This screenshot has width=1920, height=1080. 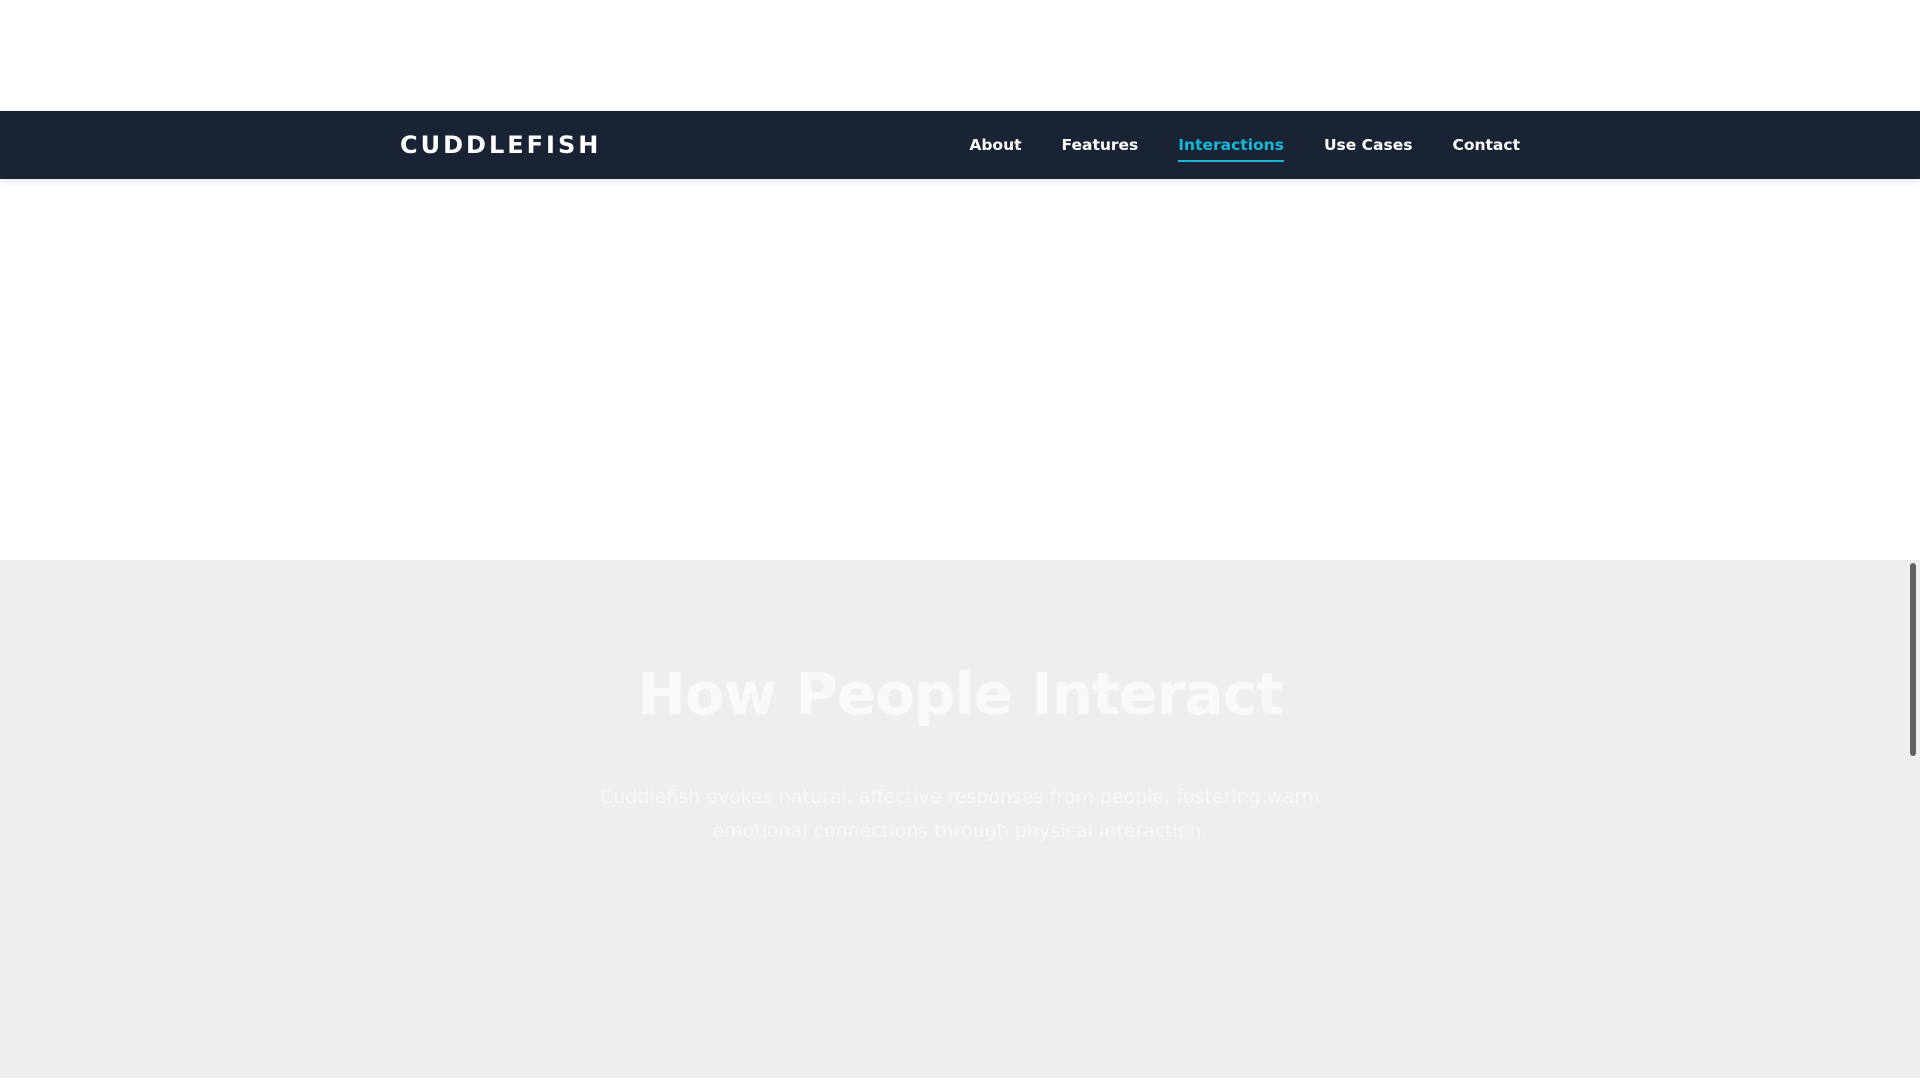 I want to click on top-spacer, so click(x=960, y=55).